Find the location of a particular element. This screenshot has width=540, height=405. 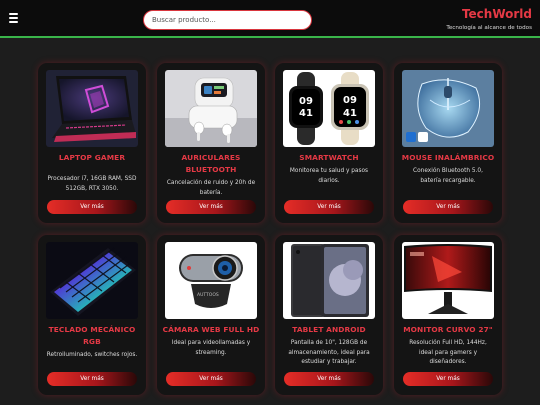

brand: TechWorld Tecnología al alcance de todos is located at coordinates (489, 19).